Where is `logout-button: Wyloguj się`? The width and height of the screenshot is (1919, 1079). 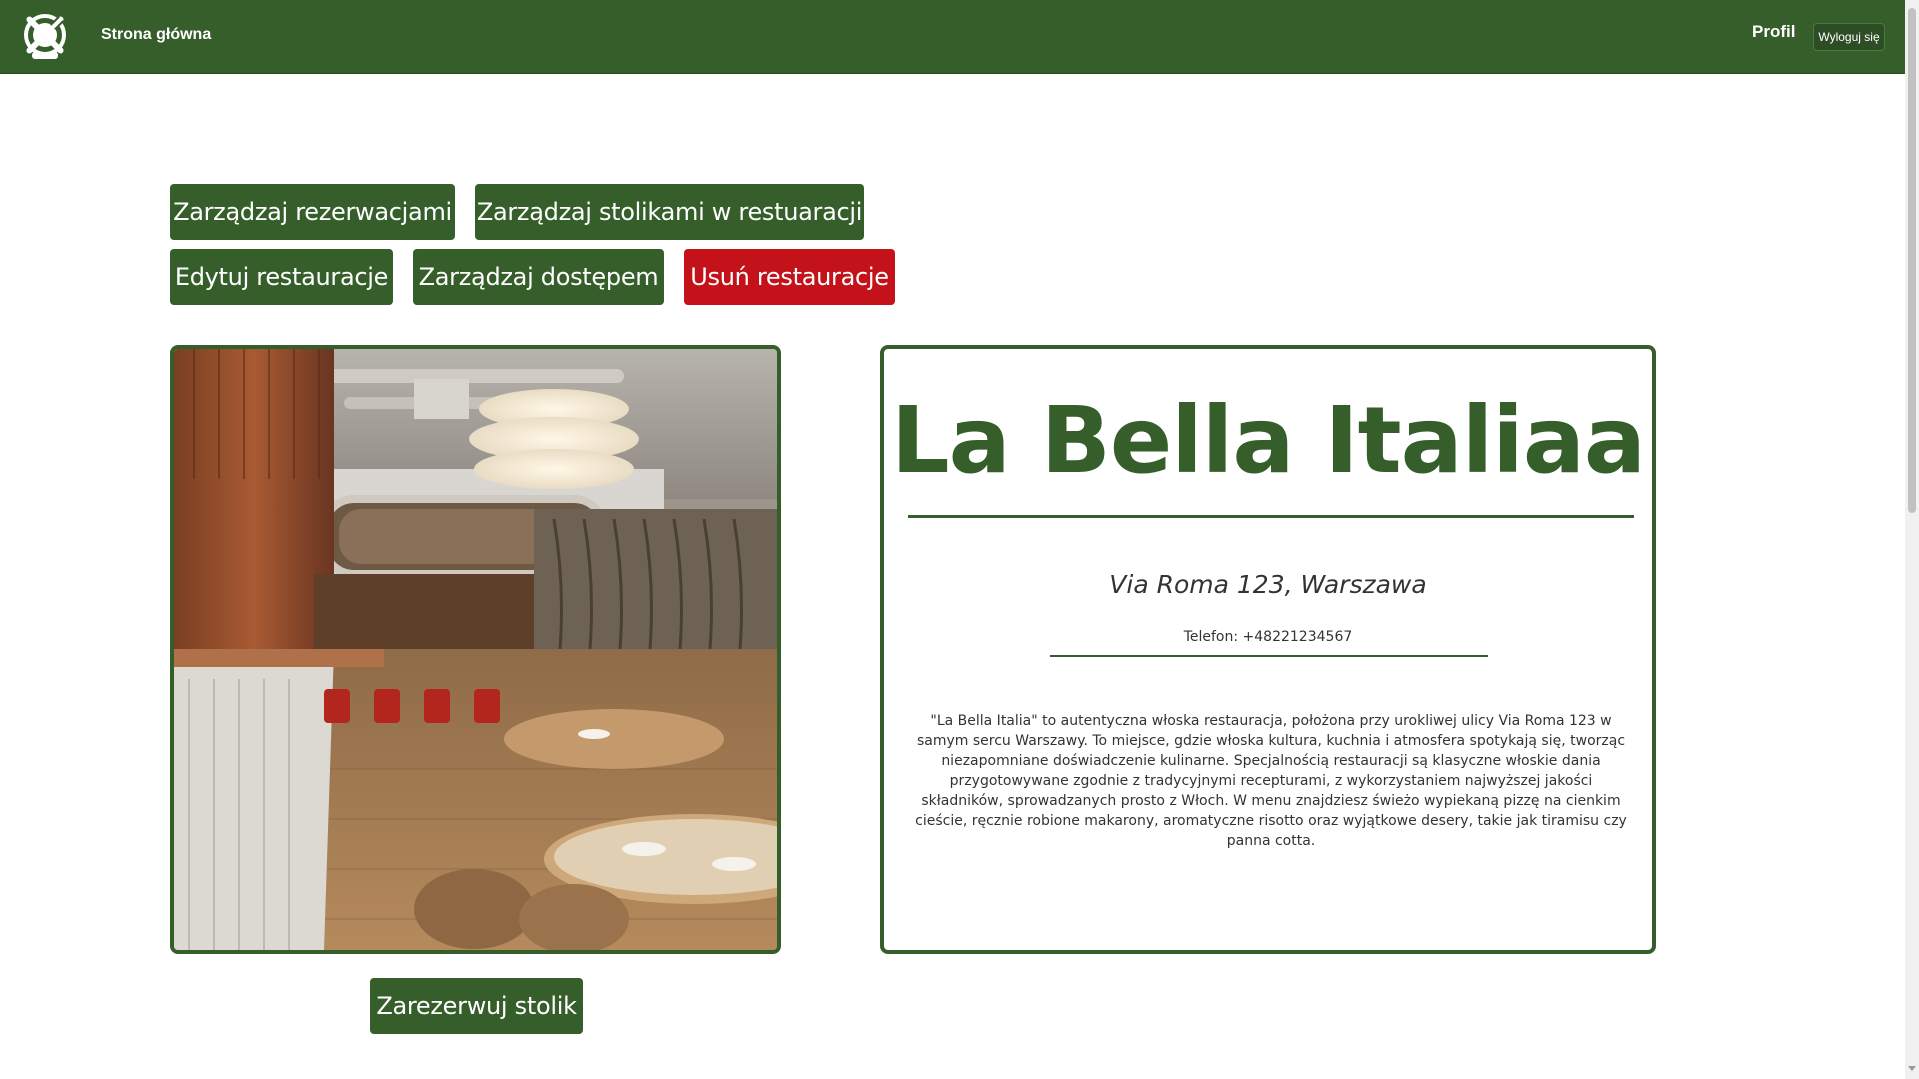
logout-button: Wyloguj się is located at coordinates (1849, 37).